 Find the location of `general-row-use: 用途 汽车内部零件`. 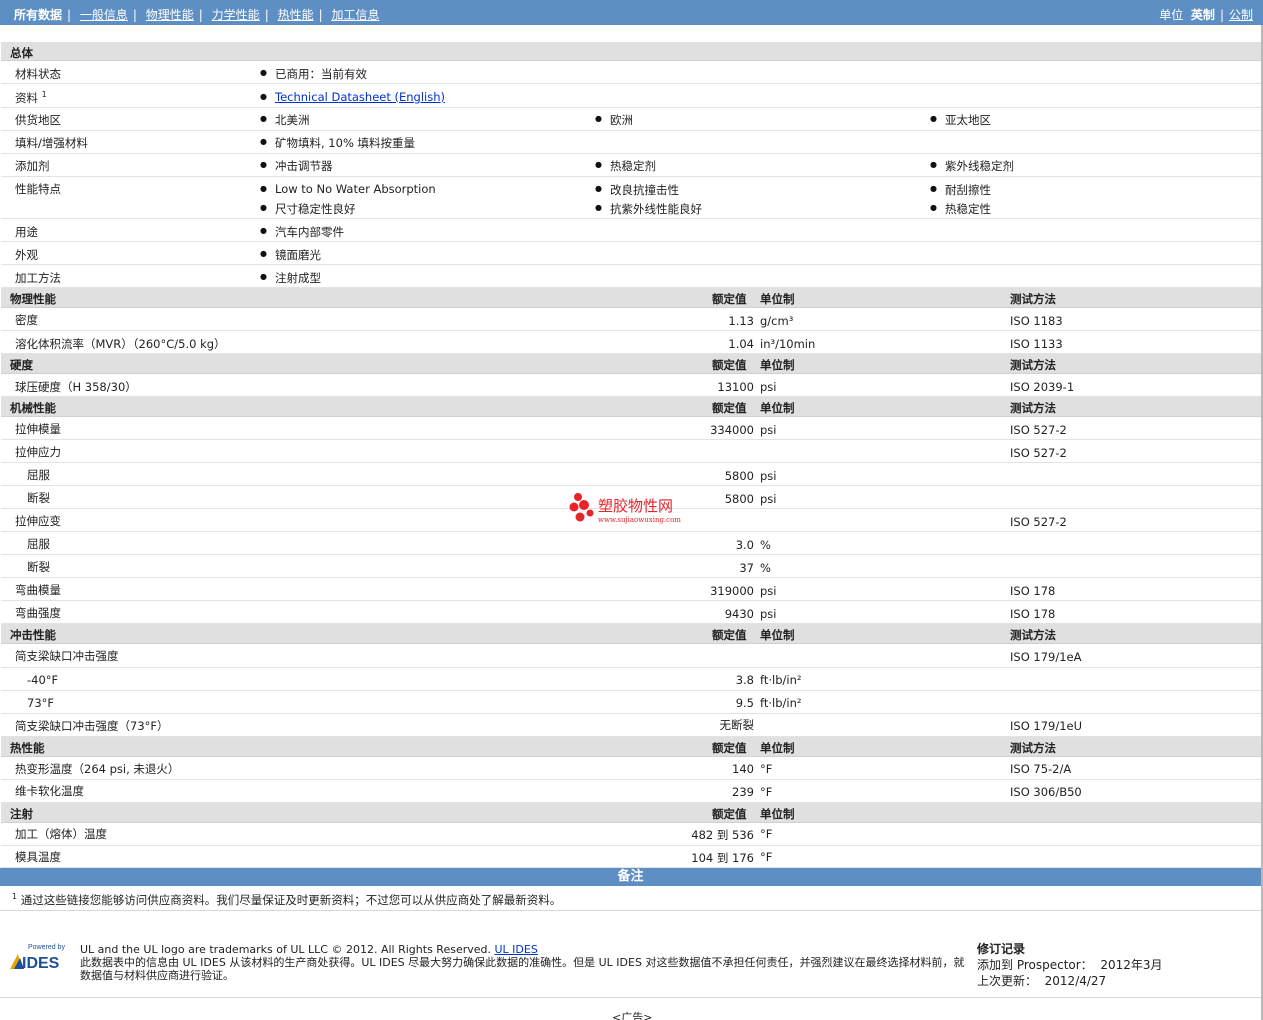

general-row-use: 用途 汽车内部零件 is located at coordinates (631, 230).